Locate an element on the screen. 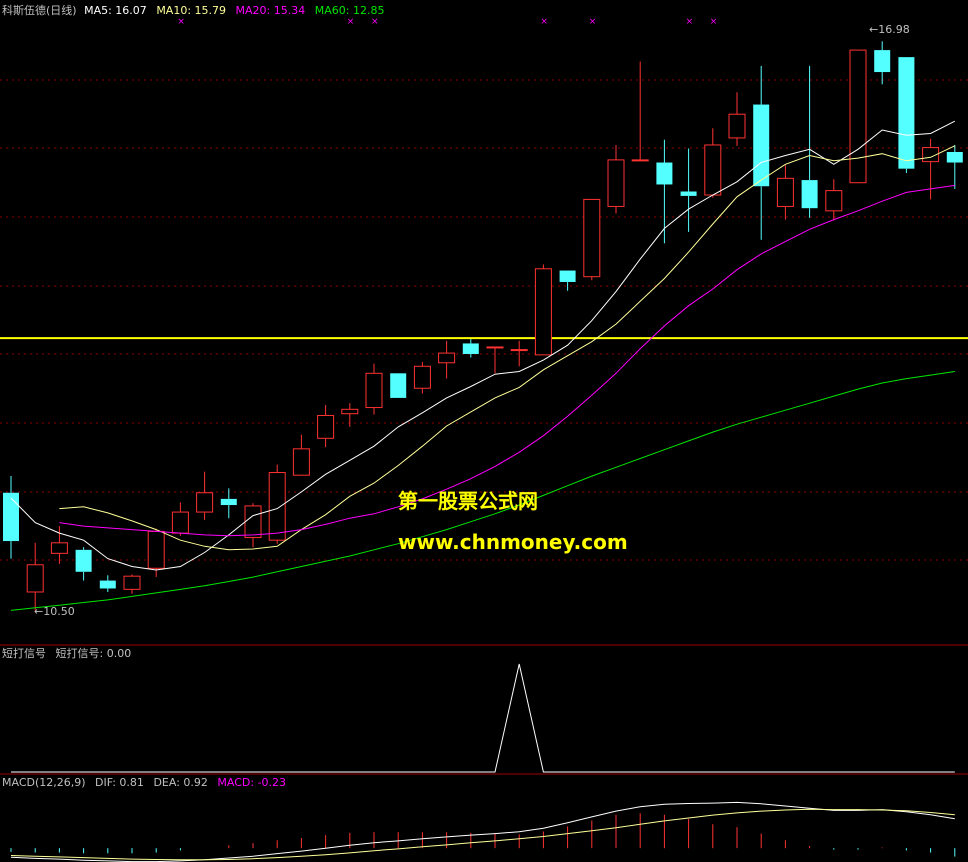 This screenshot has height=862, width=968. dif-line is located at coordinates (482, 831).